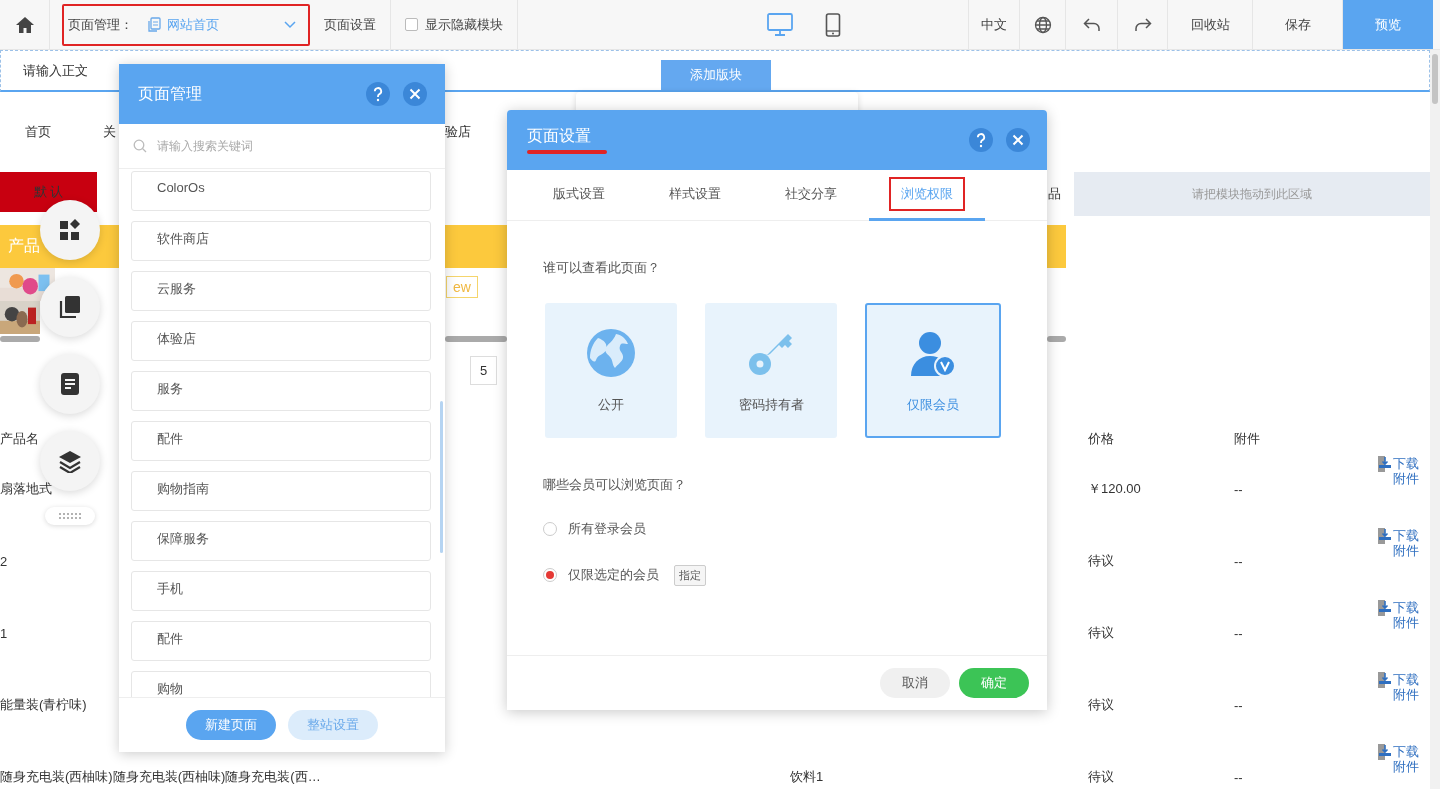  Describe the element at coordinates (154, 24) in the screenshot. I see `pages-icon` at that location.